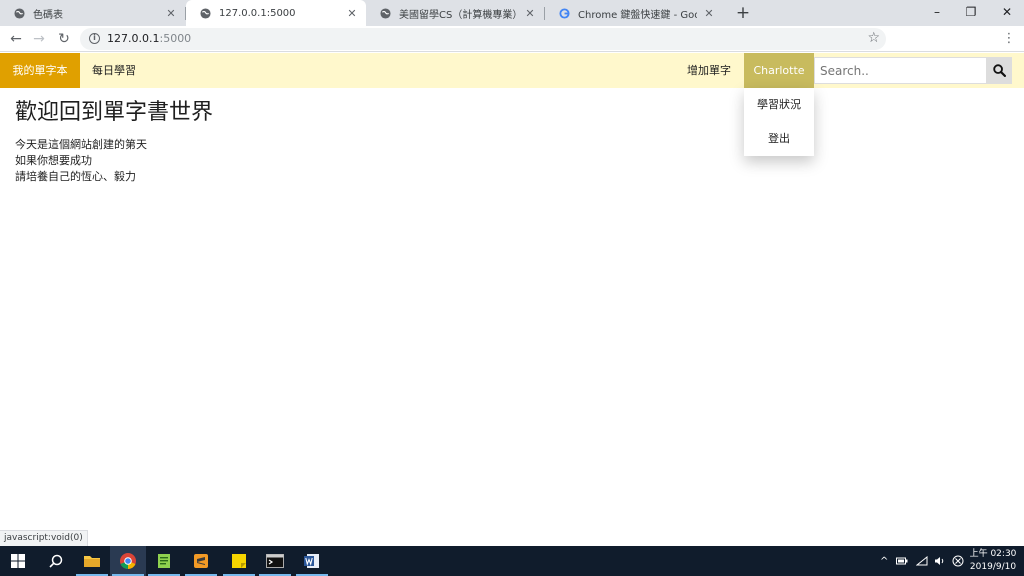  I want to click on browser-tab-1: 色碼表 ✕, so click(92, 13).